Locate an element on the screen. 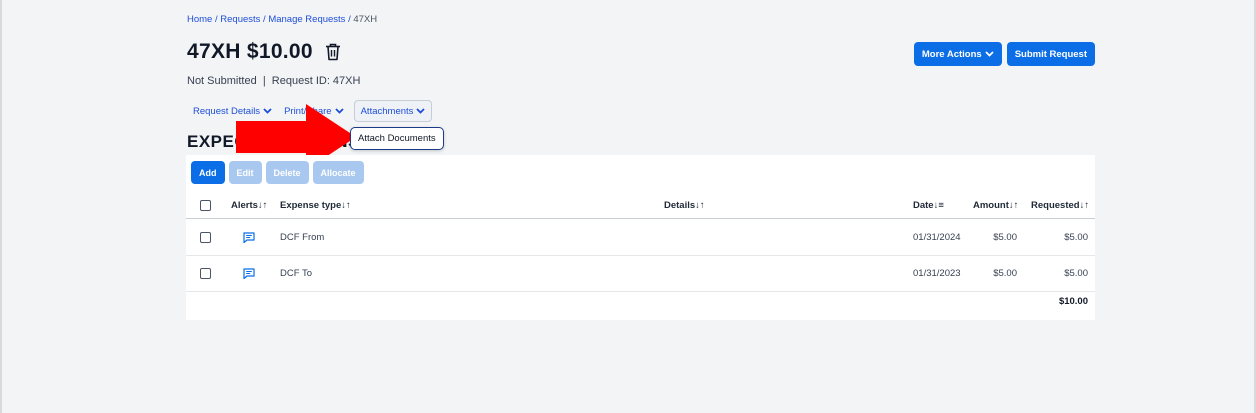 This screenshot has height=413, width=1256. breadcrumb-home: Home is located at coordinates (199, 19).